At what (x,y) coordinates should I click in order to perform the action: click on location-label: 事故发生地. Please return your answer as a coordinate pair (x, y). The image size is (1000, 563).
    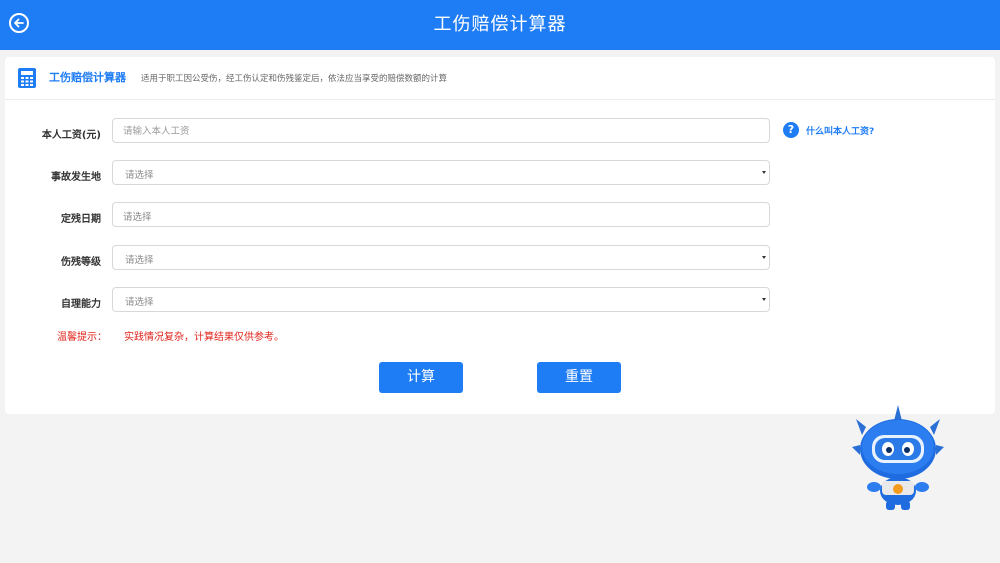
    Looking at the image, I should click on (76, 177).